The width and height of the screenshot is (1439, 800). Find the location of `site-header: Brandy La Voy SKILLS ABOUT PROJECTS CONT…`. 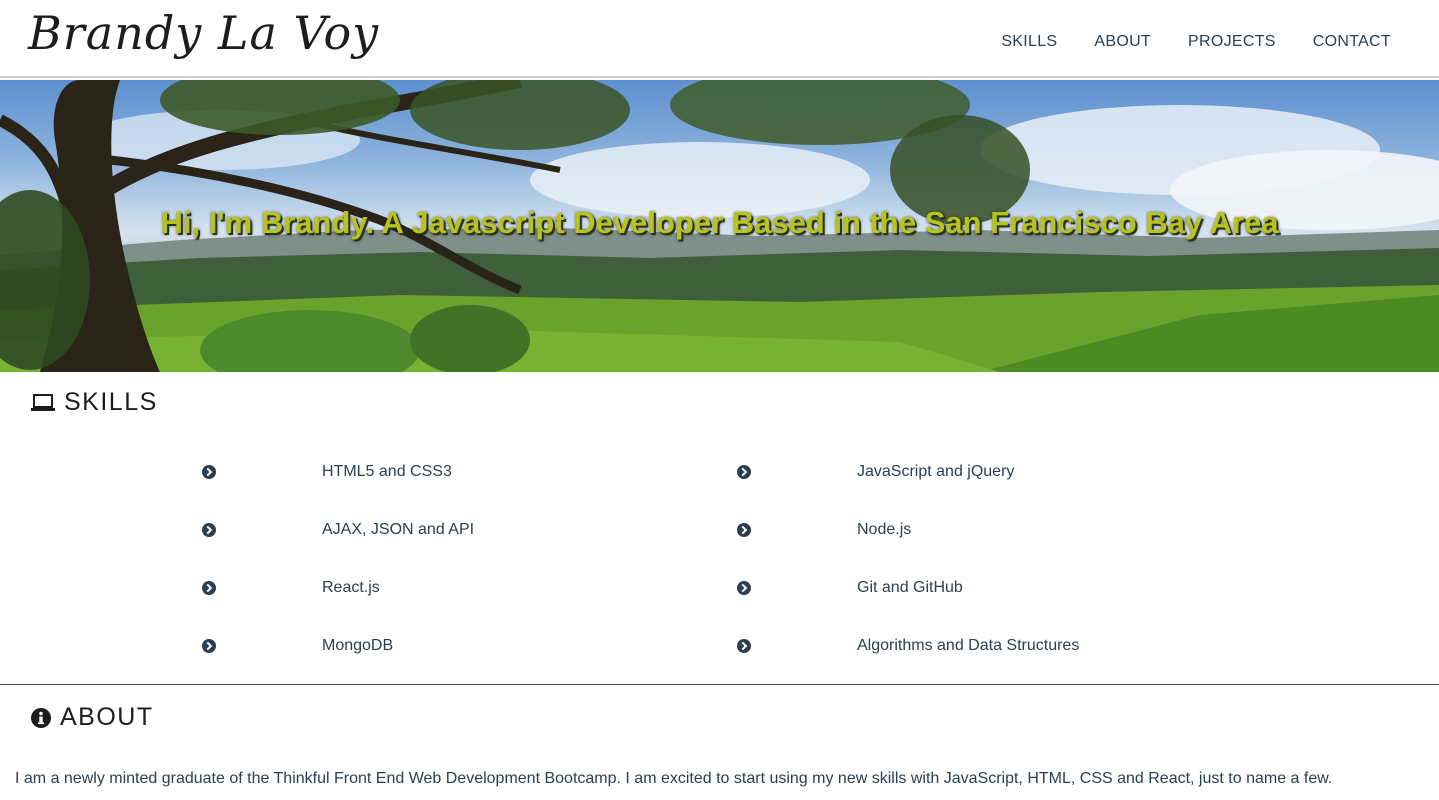

site-header: Brandy La Voy SKILLS ABOUT PROJECTS CONT… is located at coordinates (719, 39).